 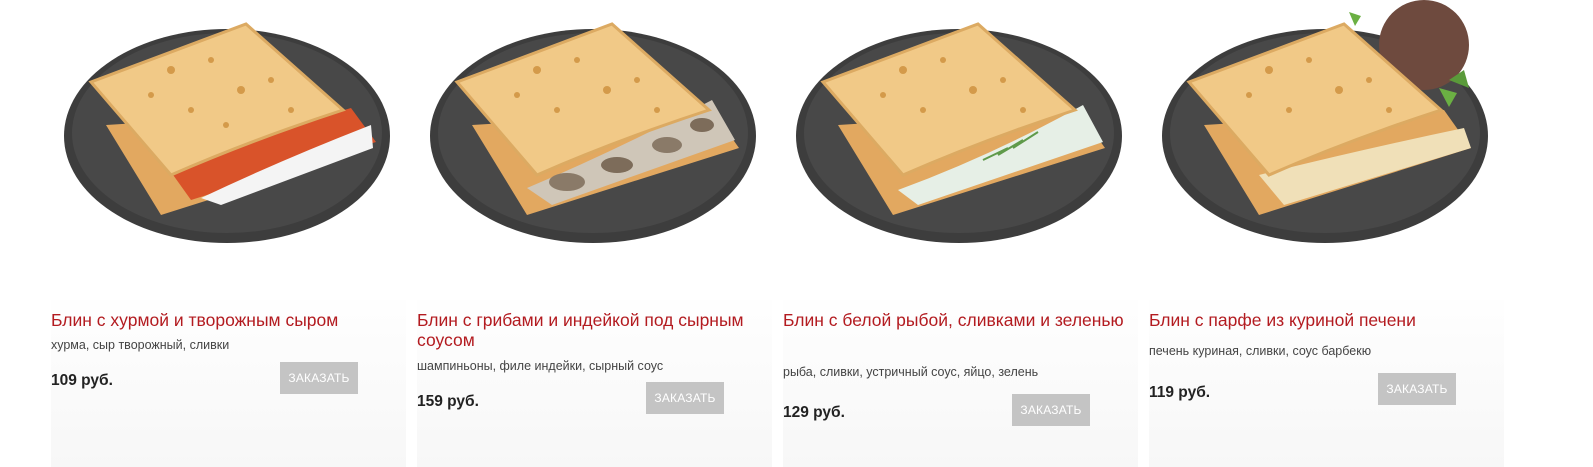 What do you see at coordinates (448, 401) in the screenshot?
I see `product-price: 159 руб.` at bounding box center [448, 401].